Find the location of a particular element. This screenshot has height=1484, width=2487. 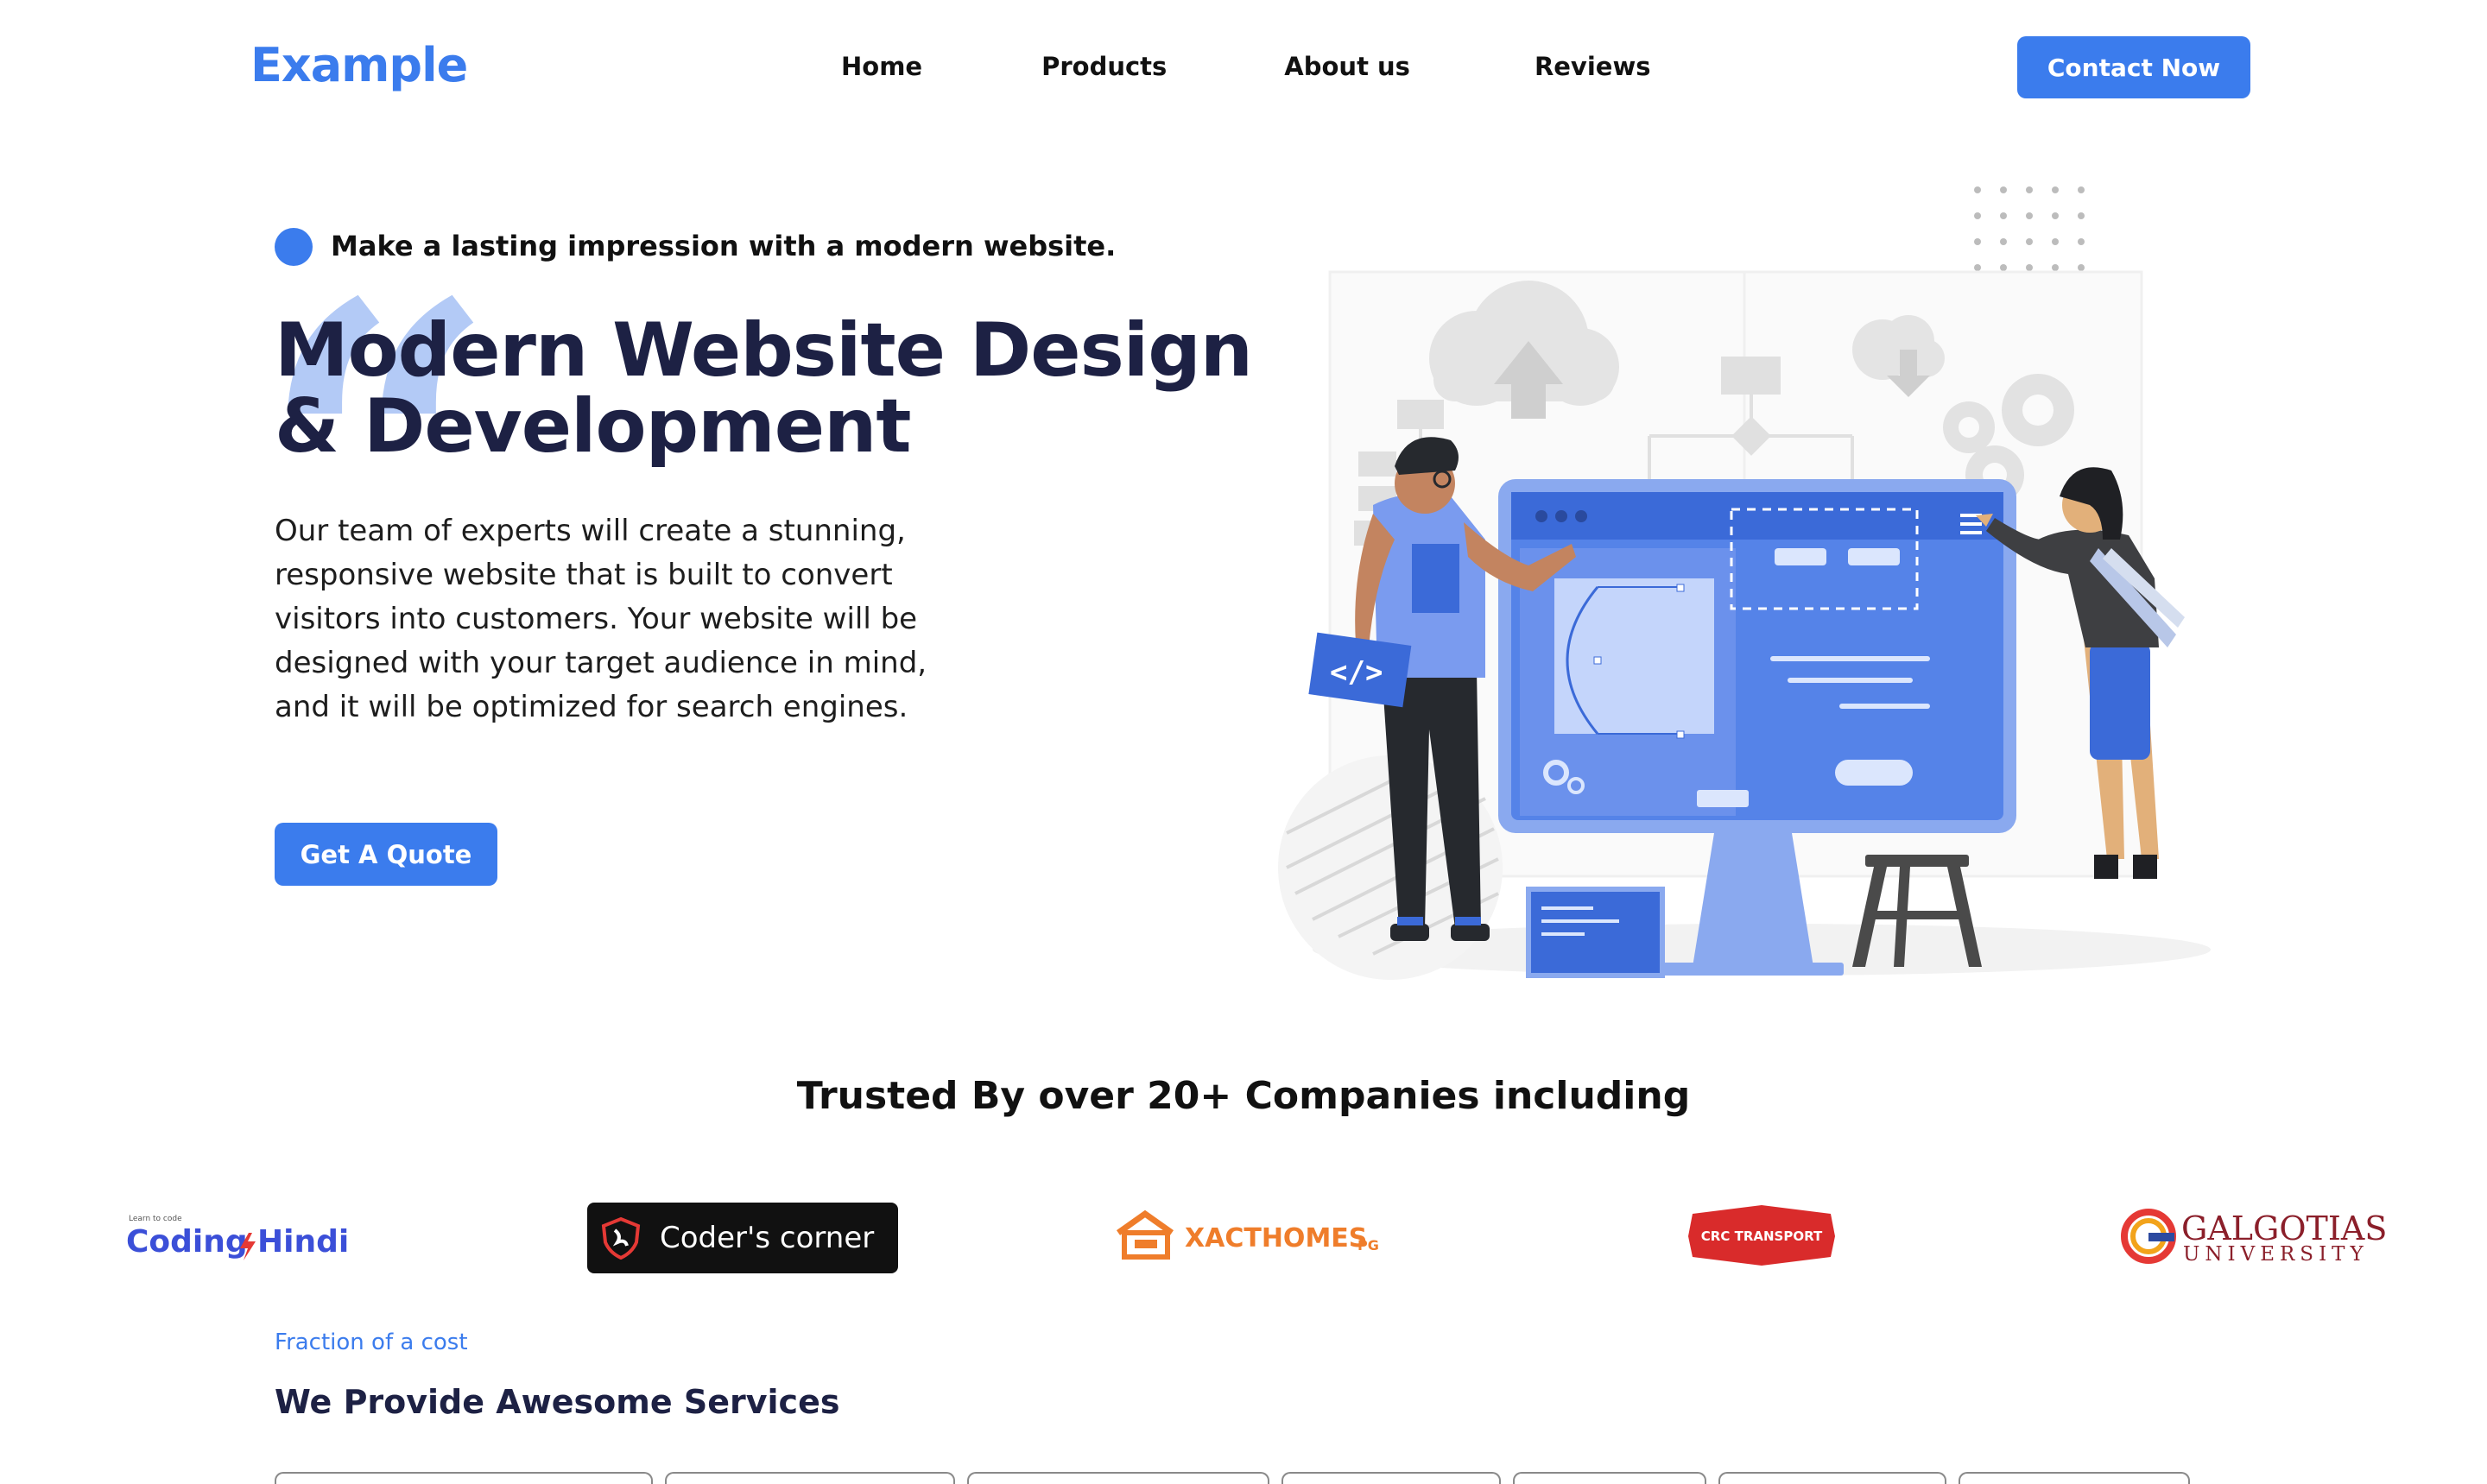

company-logo-coding-hindi: Learn to code Coding Hindi is located at coordinates (238, 1239).